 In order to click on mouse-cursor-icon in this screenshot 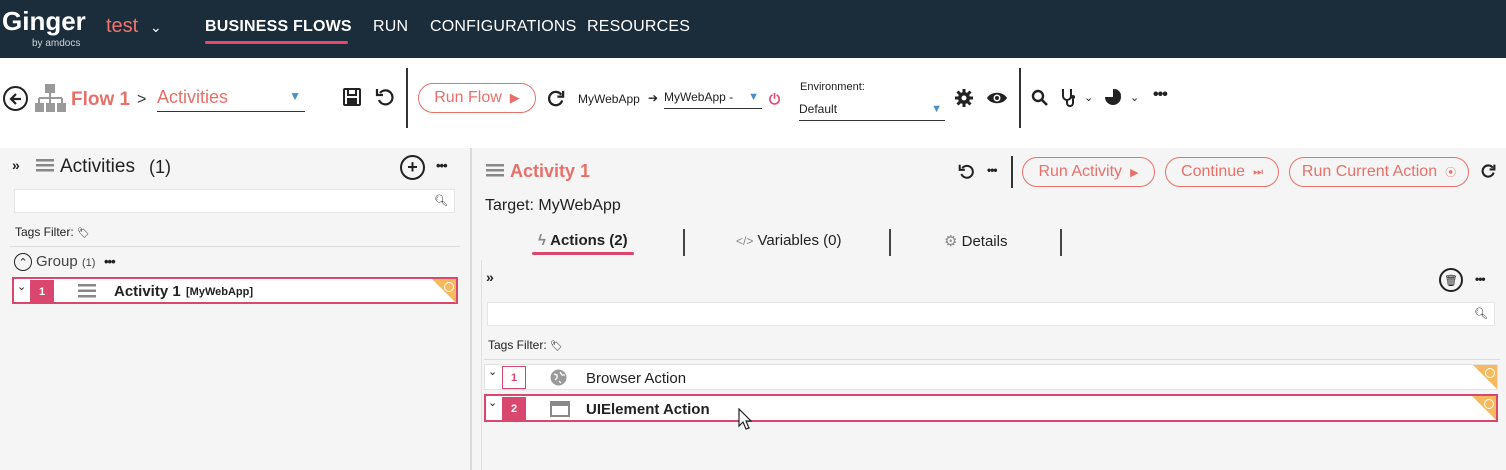, I will do `click(745, 421)`.